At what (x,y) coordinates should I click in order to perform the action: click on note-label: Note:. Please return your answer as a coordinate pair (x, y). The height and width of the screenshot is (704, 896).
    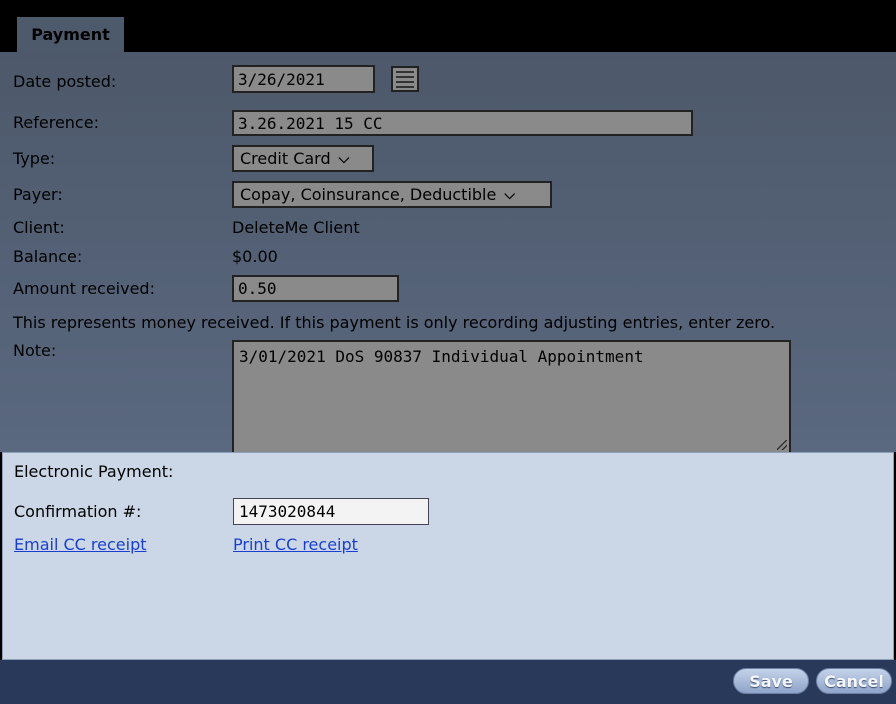
    Looking at the image, I should click on (35, 350).